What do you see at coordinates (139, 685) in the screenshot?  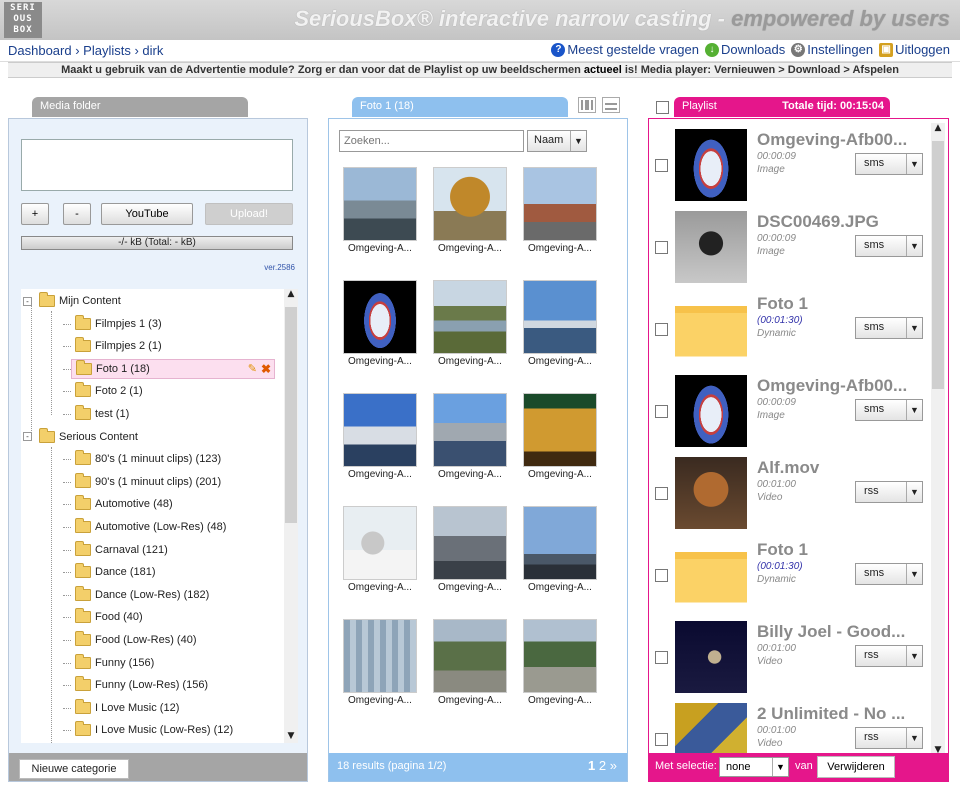 I see `tree-item: Funny (Low-Res) (156)` at bounding box center [139, 685].